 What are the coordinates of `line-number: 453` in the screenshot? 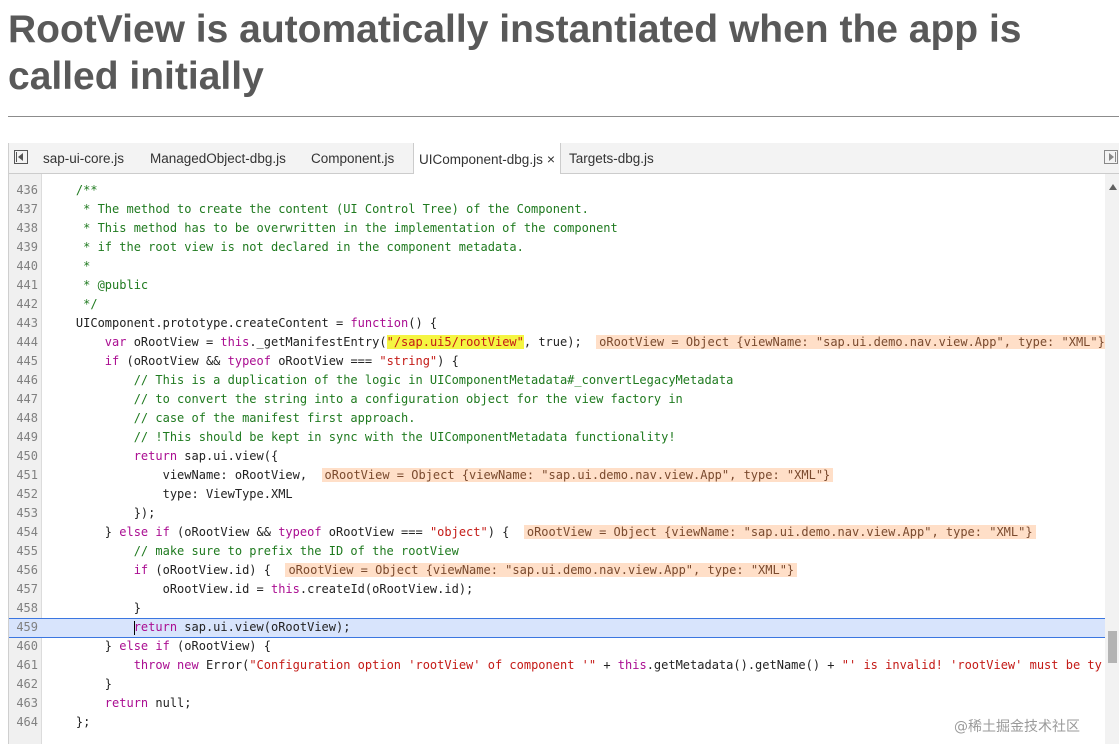 It's located at (23, 513).